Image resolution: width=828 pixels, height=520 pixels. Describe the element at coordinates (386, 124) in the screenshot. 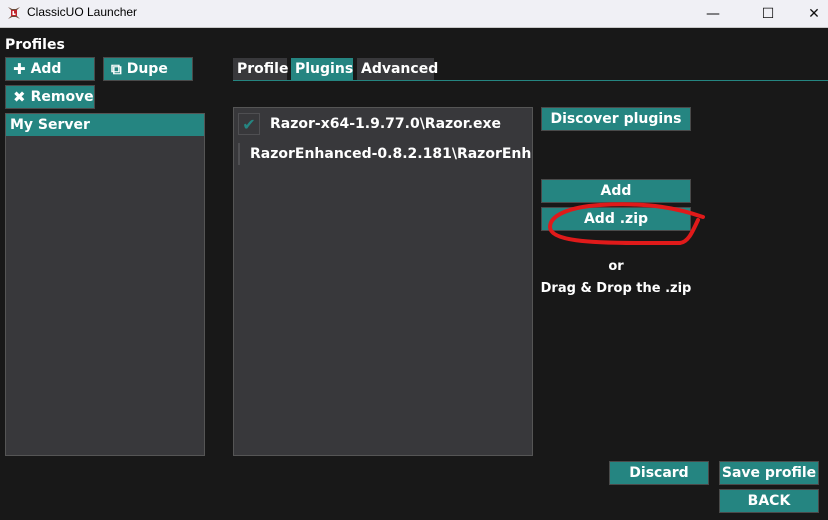

I see `plugin-label: Razor-x64-1.9.77.0\Razor.exe` at that location.